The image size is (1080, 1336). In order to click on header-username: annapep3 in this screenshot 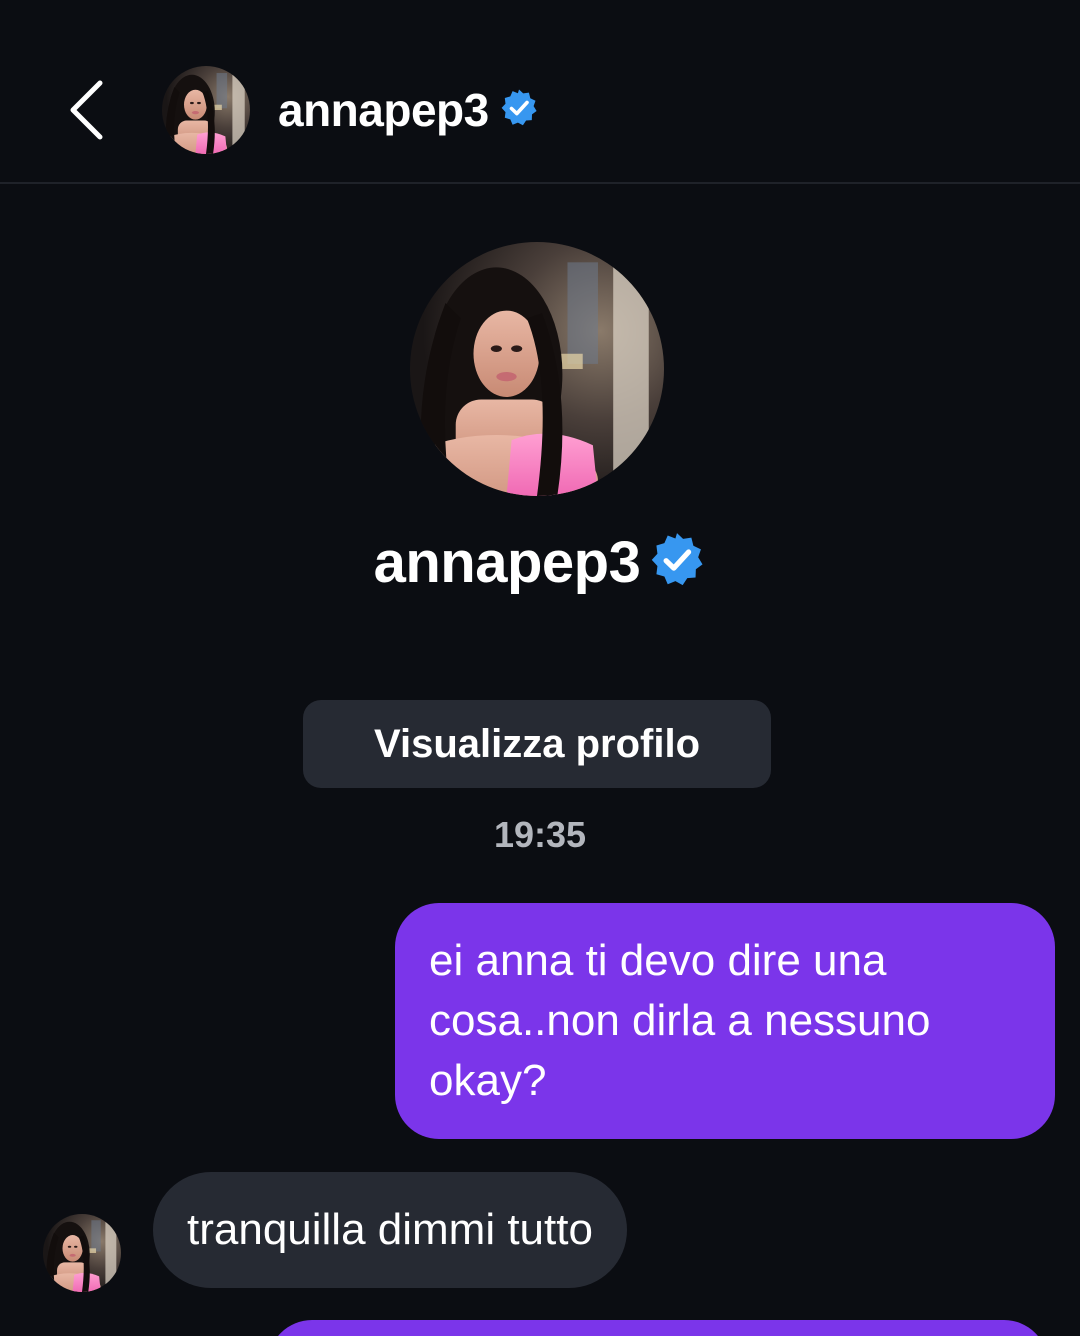, I will do `click(383, 110)`.